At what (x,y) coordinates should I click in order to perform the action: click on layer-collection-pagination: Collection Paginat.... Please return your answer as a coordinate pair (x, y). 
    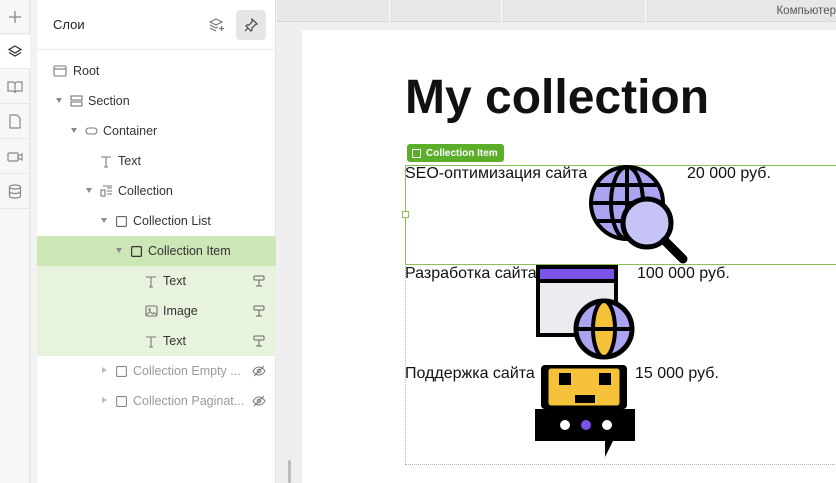
    Looking at the image, I should click on (156, 401).